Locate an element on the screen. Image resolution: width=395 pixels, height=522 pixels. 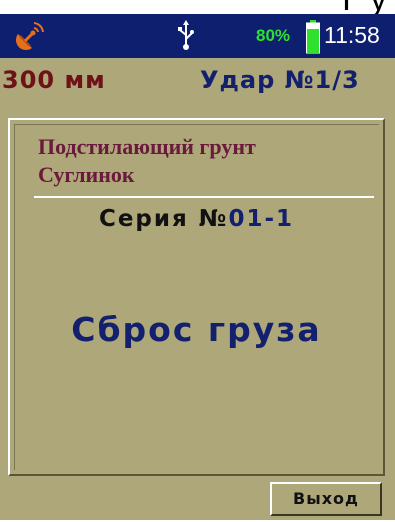
soil-type-value: Суглинок is located at coordinates (86, 174).